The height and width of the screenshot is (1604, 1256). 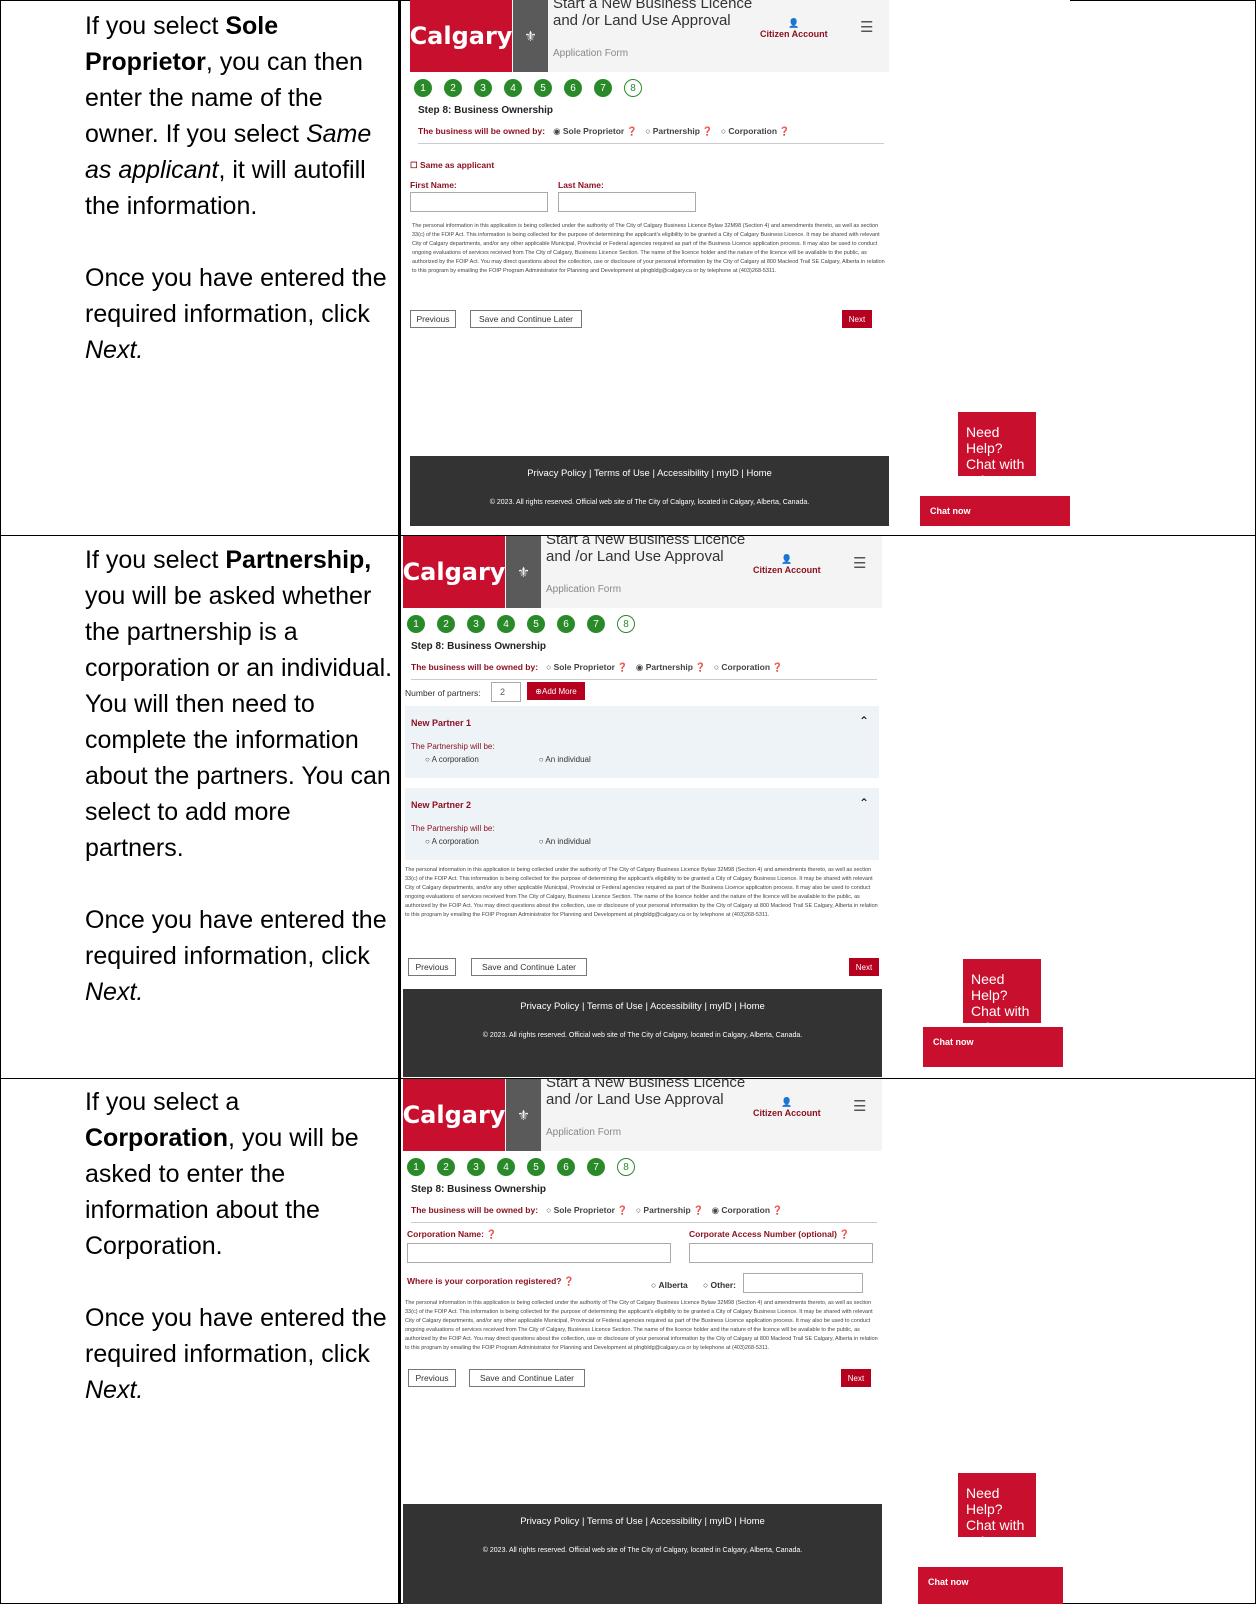 I want to click on radio-sole-selected: ◉ Sole Proprietor ❓, so click(x=595, y=131).